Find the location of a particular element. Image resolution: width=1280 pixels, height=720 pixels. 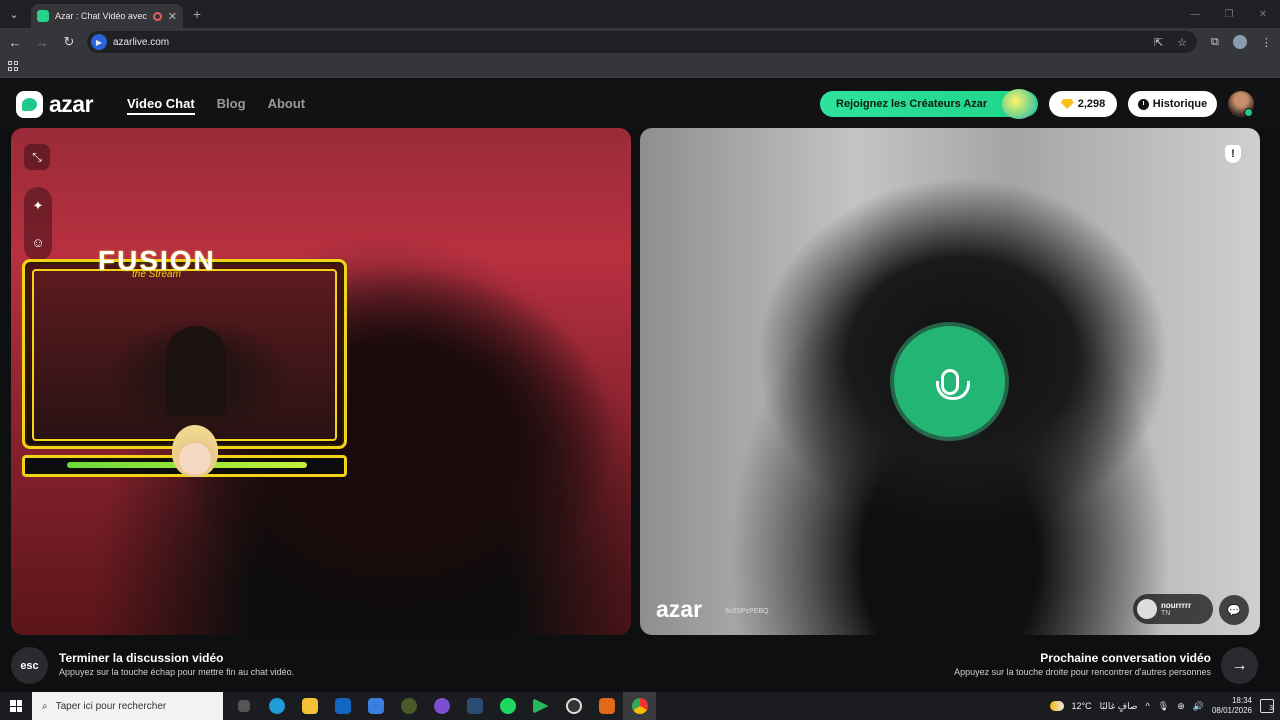

nav-blog: Blog is located at coordinates (231, 105).